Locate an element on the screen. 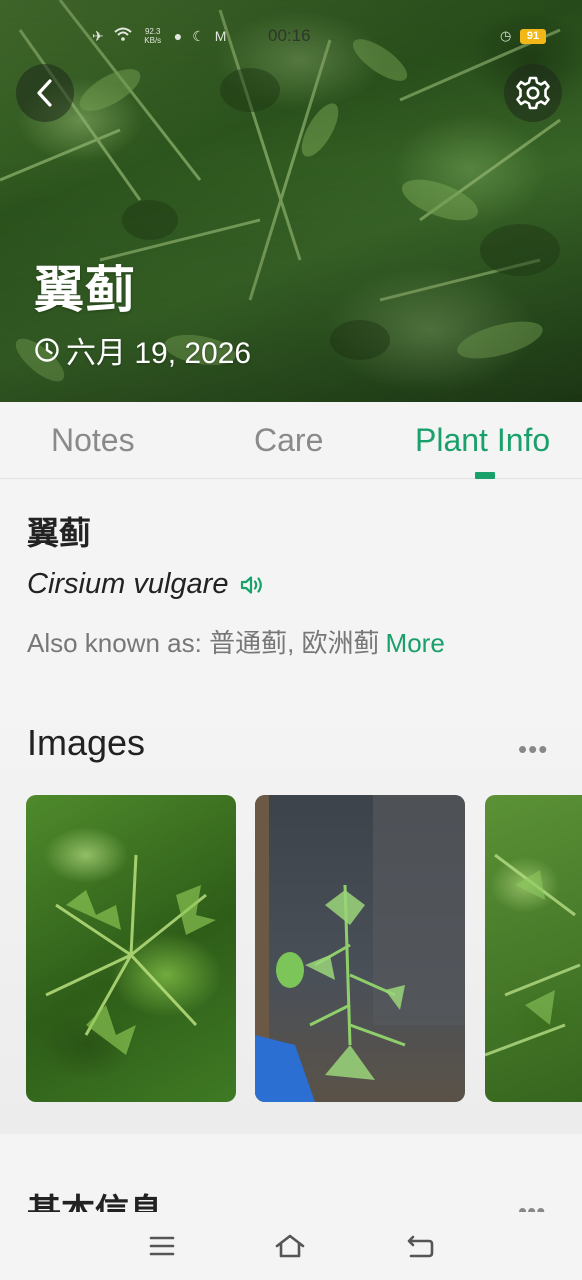 The width and height of the screenshot is (582, 1280). clock-icon is located at coordinates (47, 350).